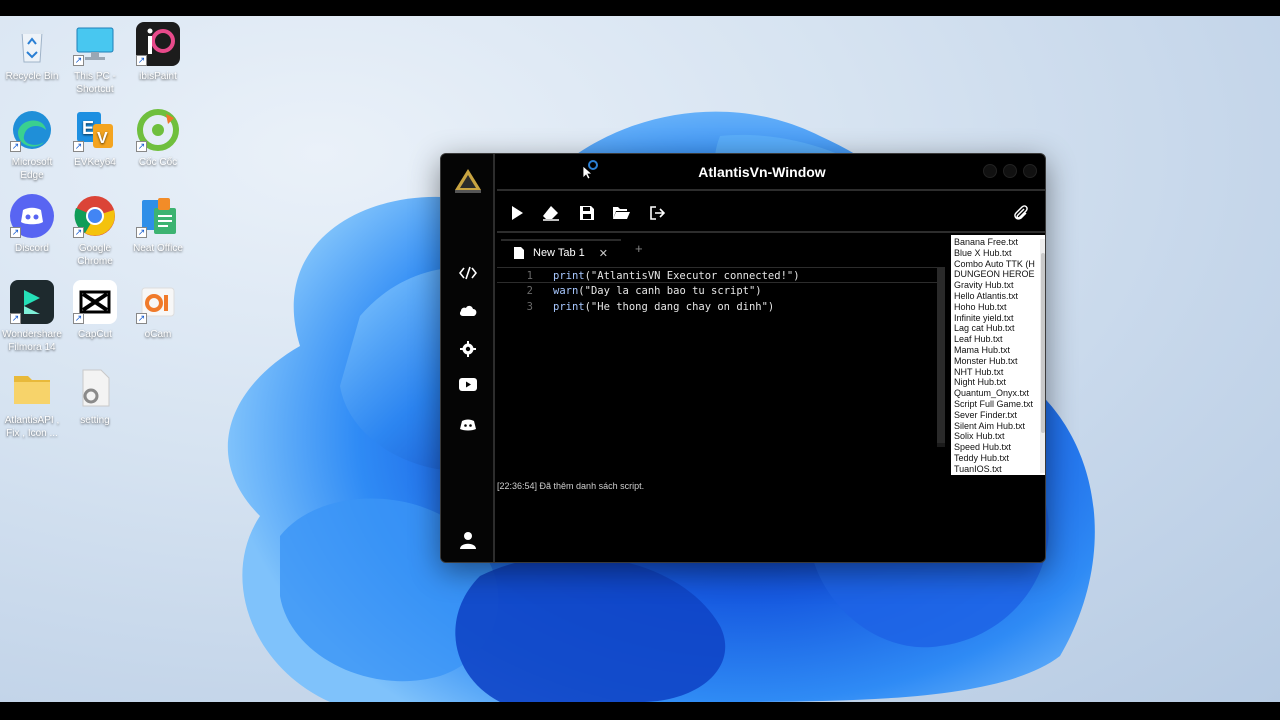 The image size is (1280, 720). Describe the element at coordinates (158, 216) in the screenshot. I see `neat-office-icon: ↗` at that location.